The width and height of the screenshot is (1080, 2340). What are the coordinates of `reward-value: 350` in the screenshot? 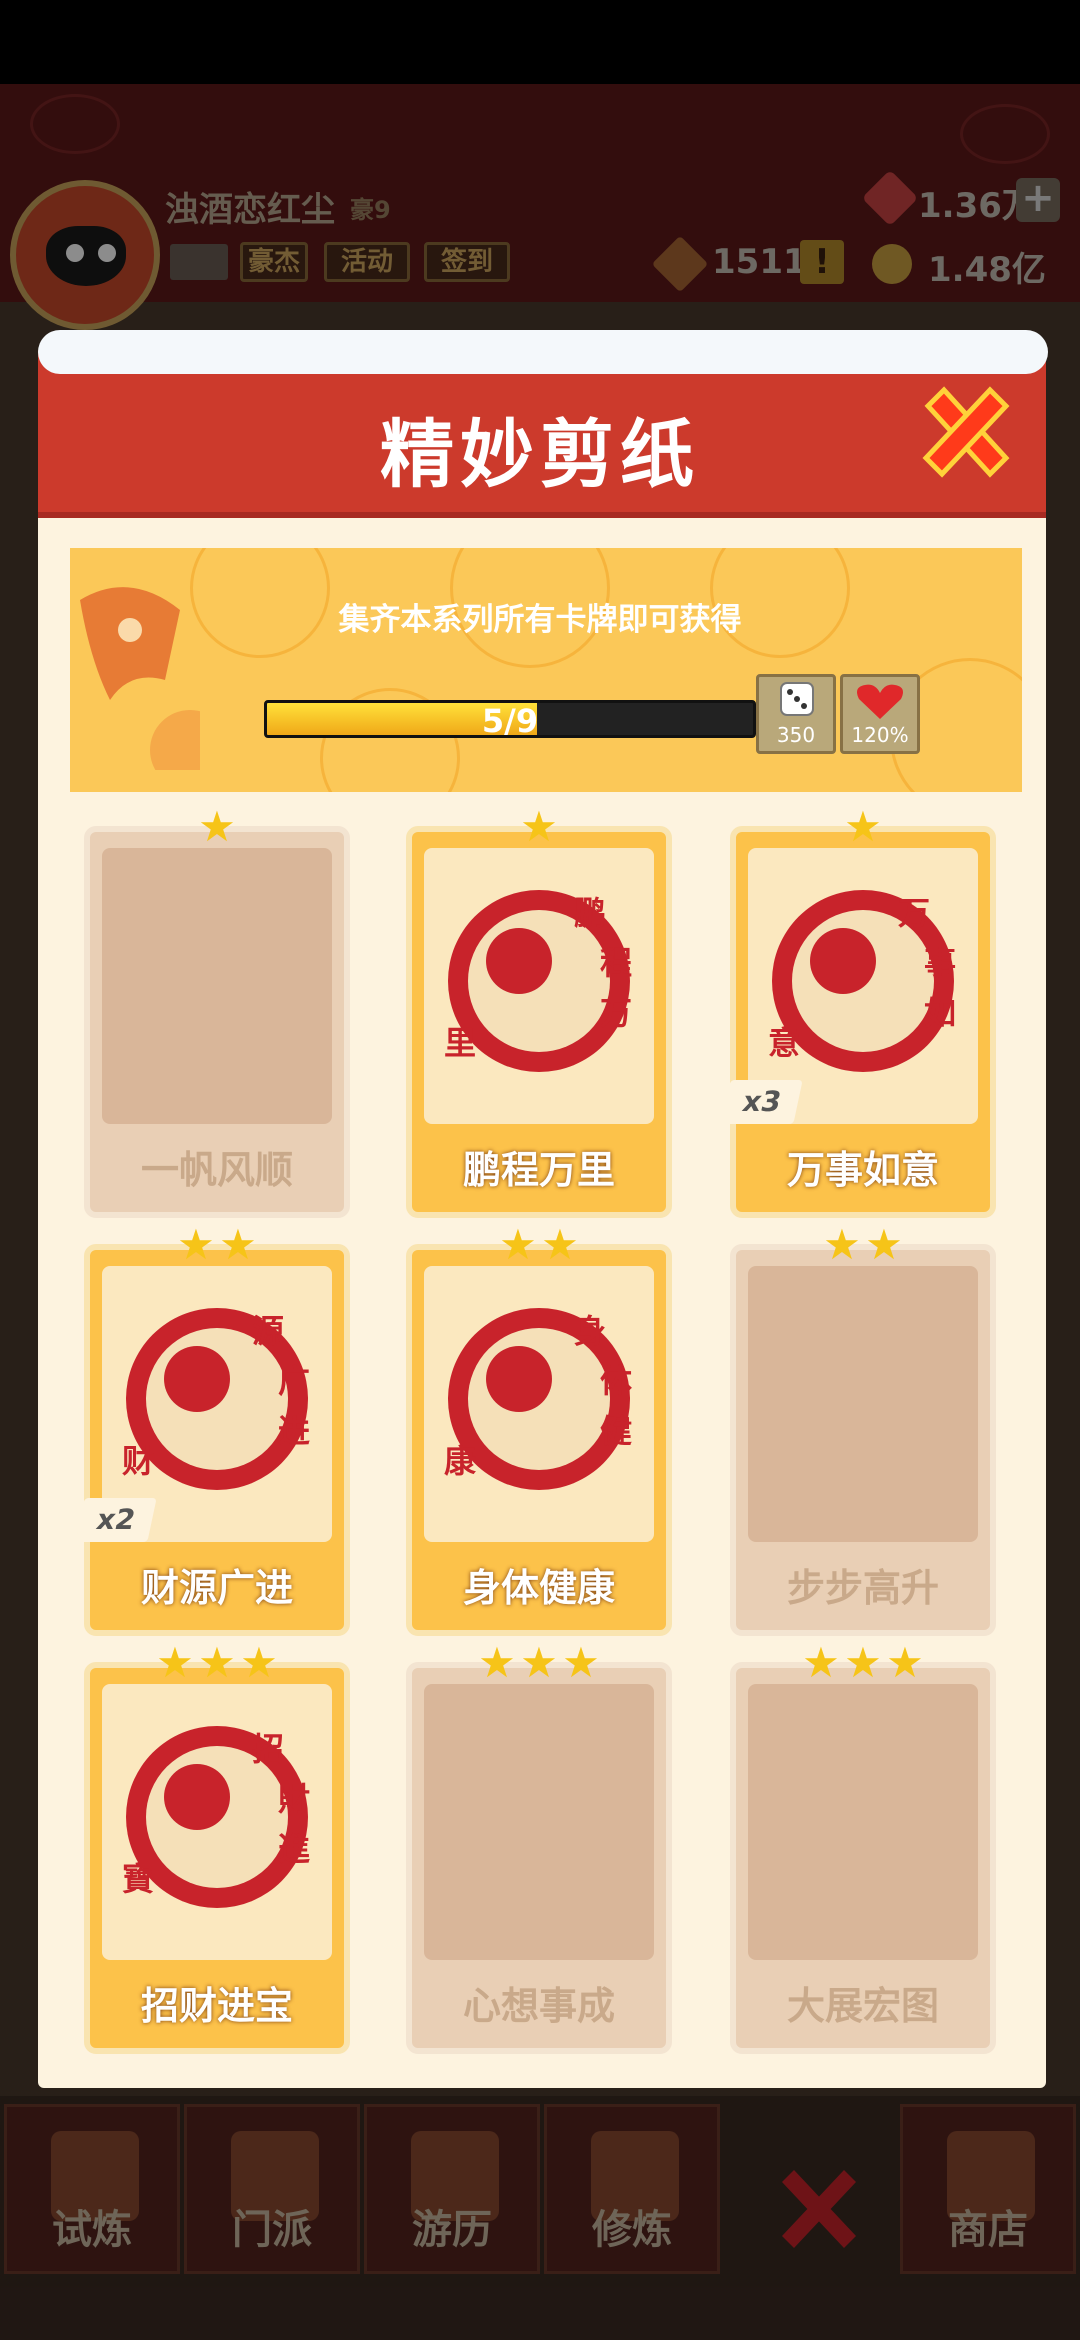 It's located at (796, 735).